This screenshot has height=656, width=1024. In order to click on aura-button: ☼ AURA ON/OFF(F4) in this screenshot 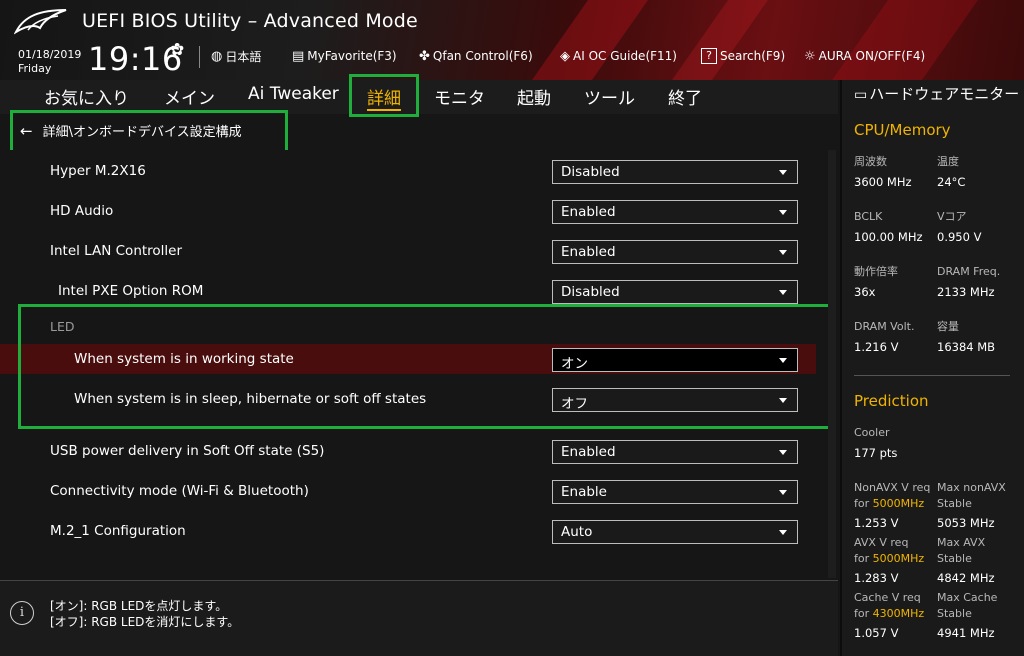, I will do `click(864, 56)`.